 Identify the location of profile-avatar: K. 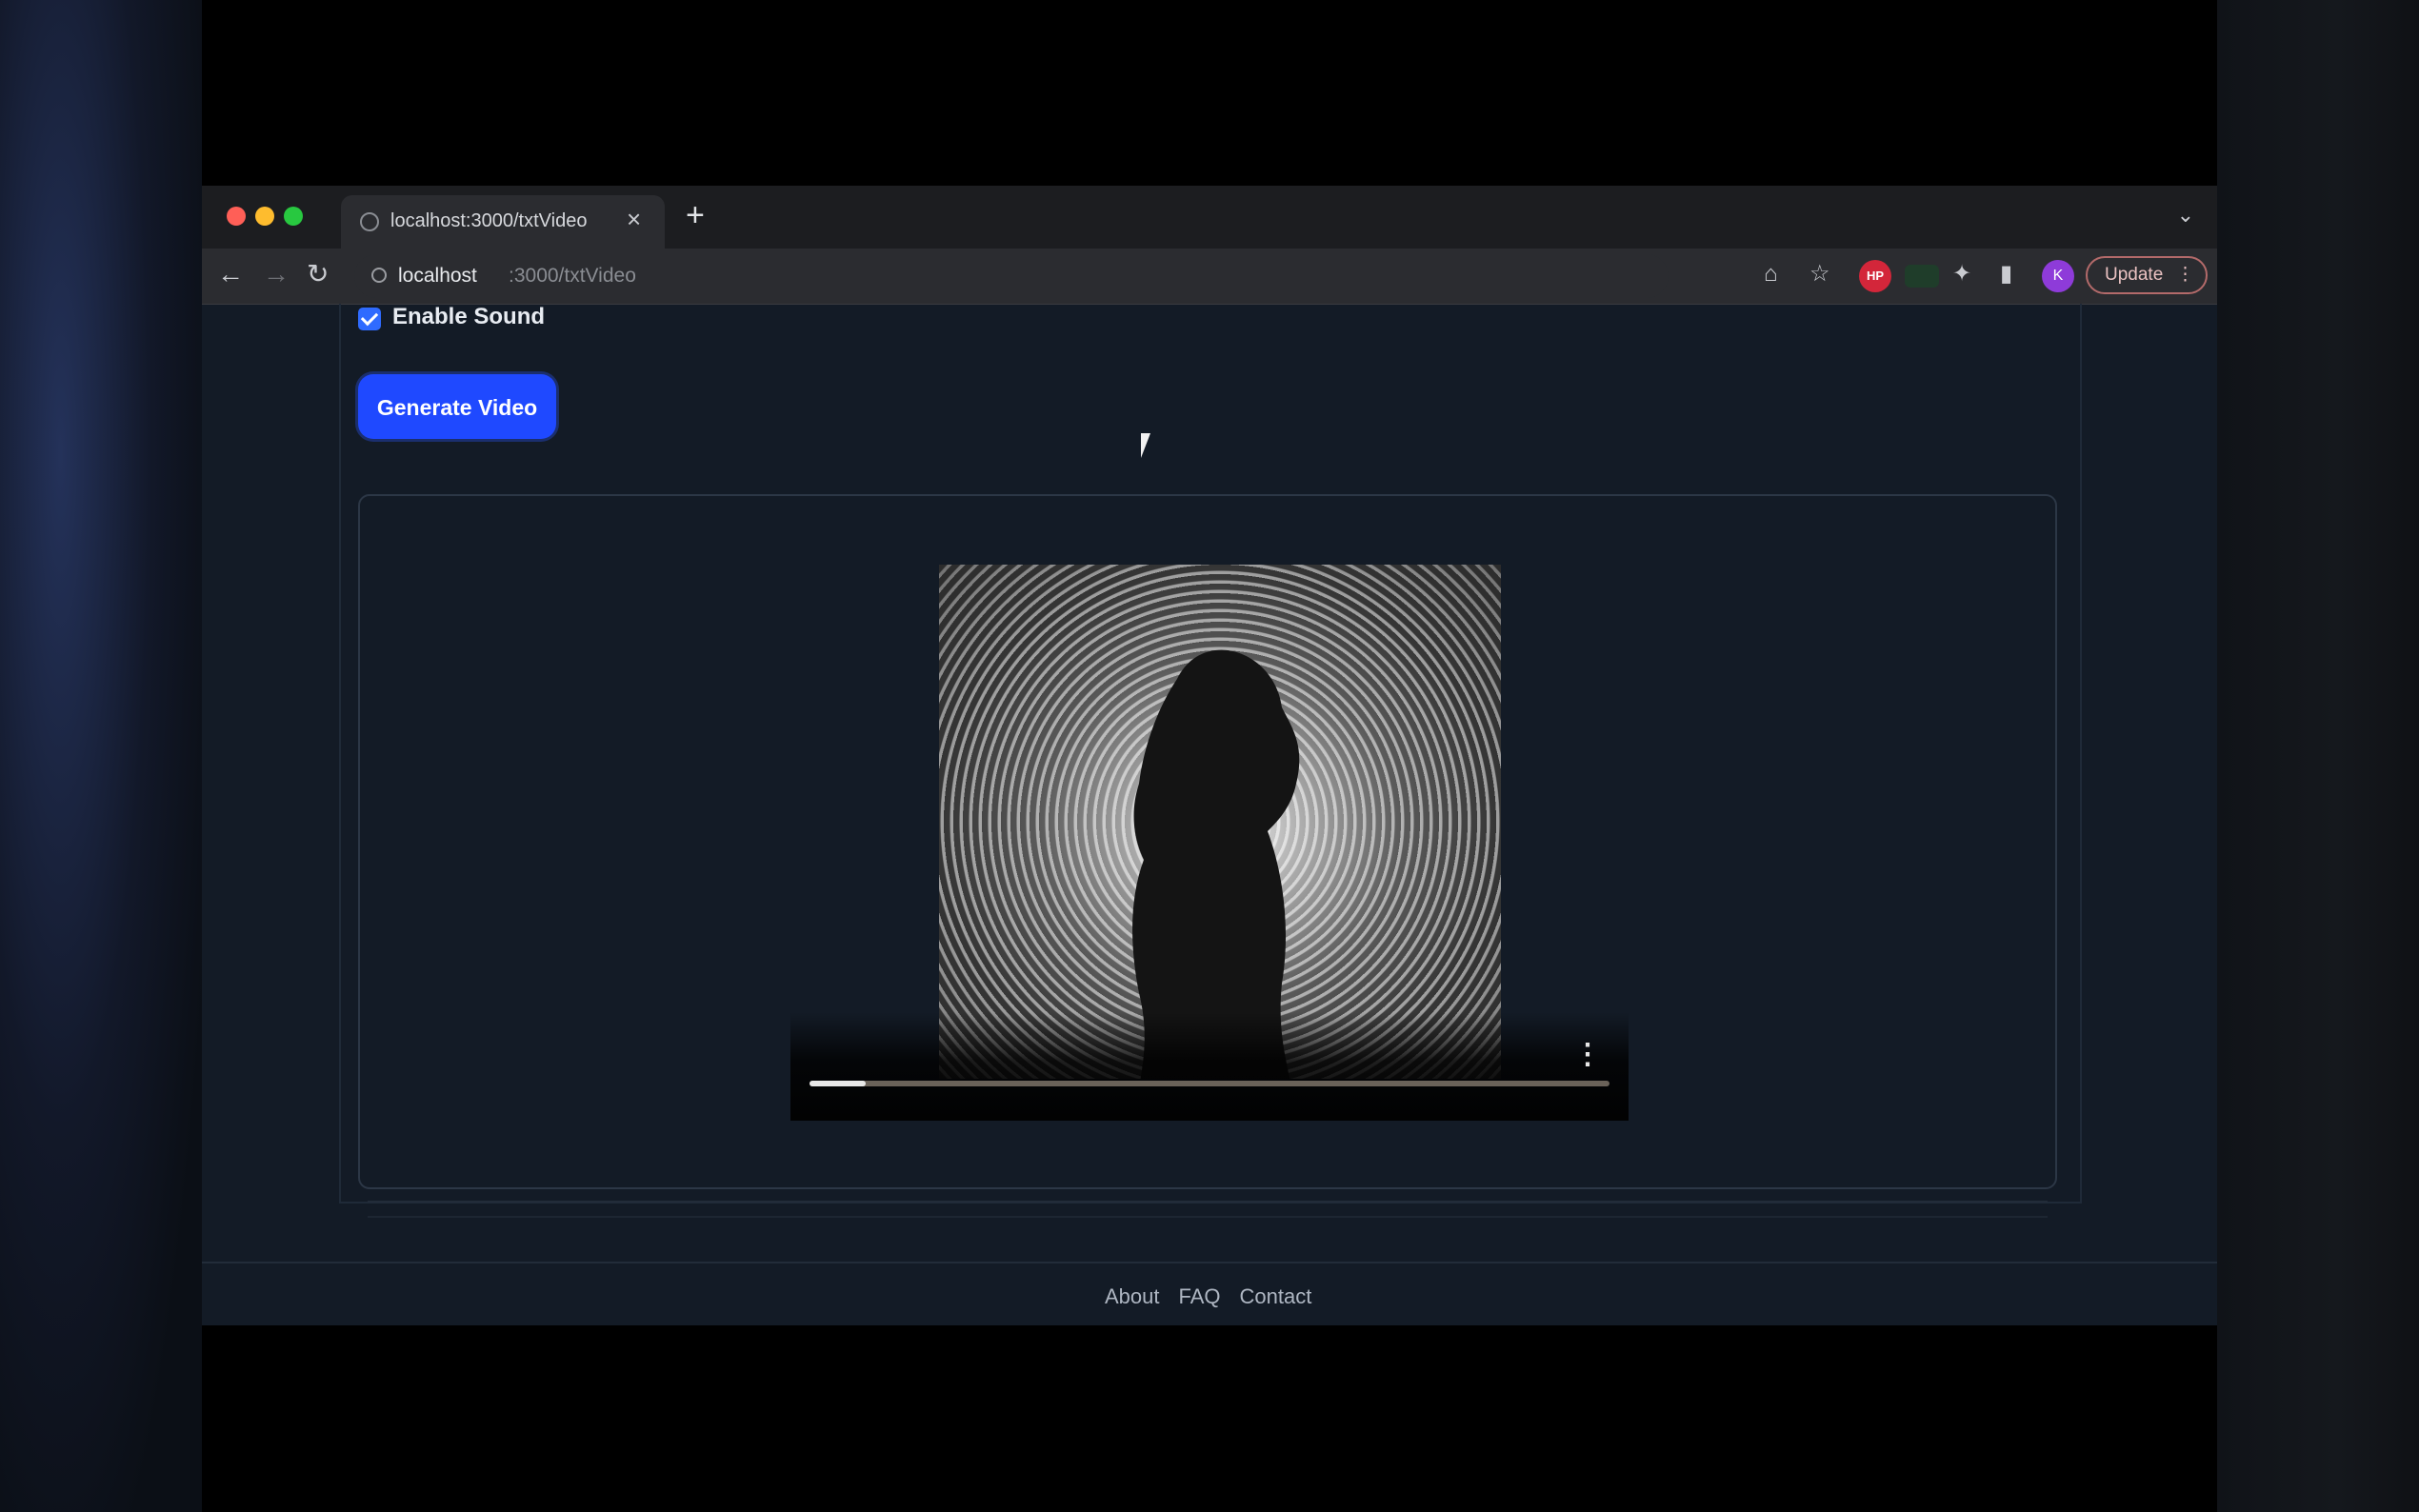
(2058, 276).